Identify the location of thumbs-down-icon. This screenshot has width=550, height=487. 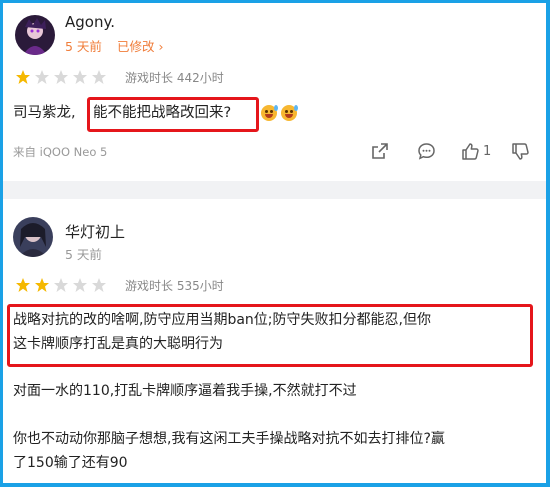
(520, 151).